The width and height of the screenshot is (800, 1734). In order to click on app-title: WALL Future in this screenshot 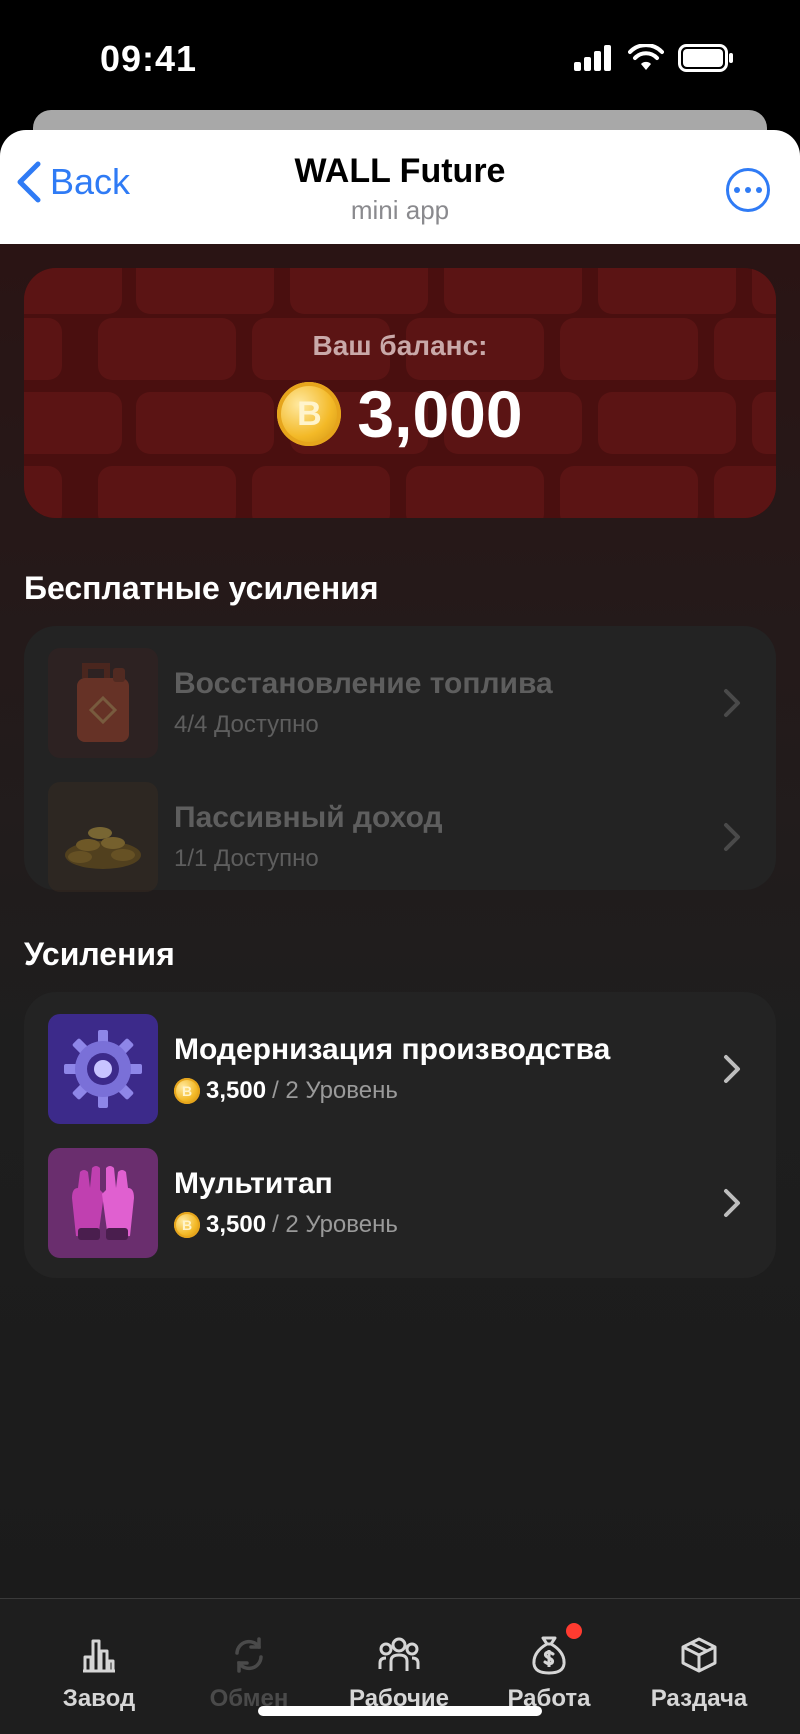, I will do `click(400, 171)`.